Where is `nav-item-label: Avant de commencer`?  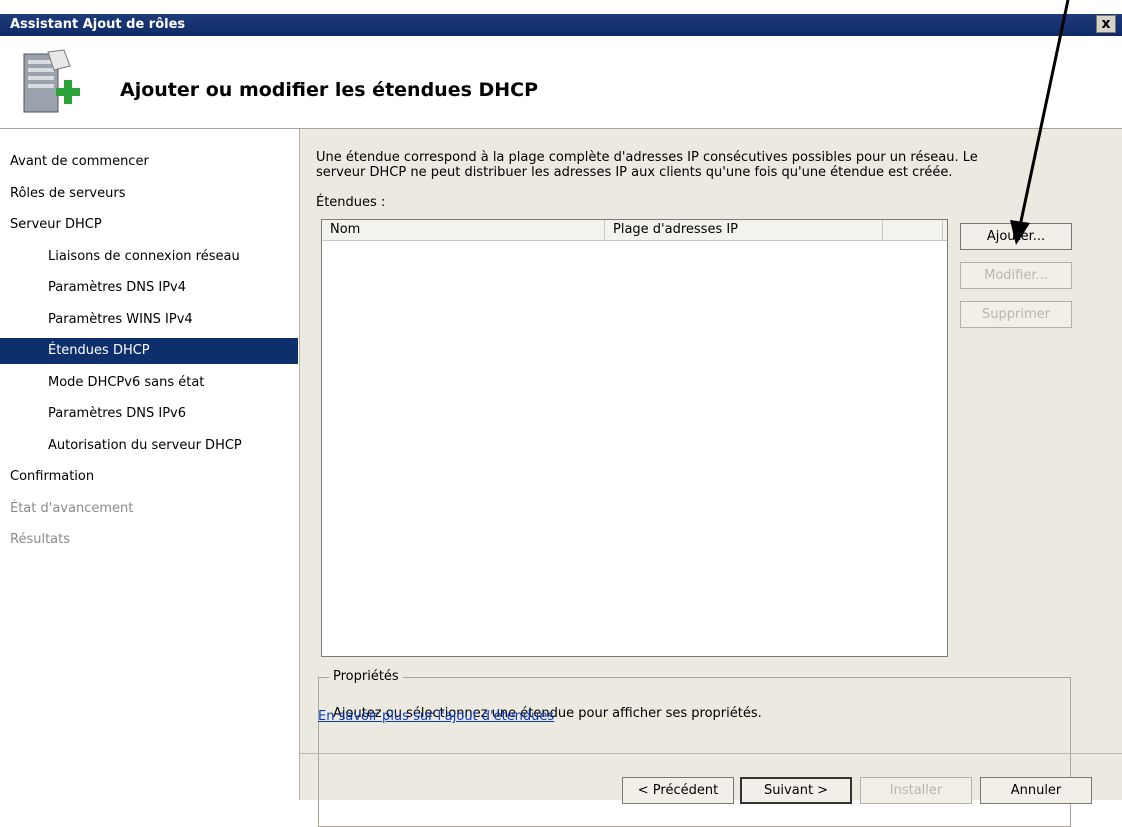 nav-item-label: Avant de commencer is located at coordinates (79, 161).